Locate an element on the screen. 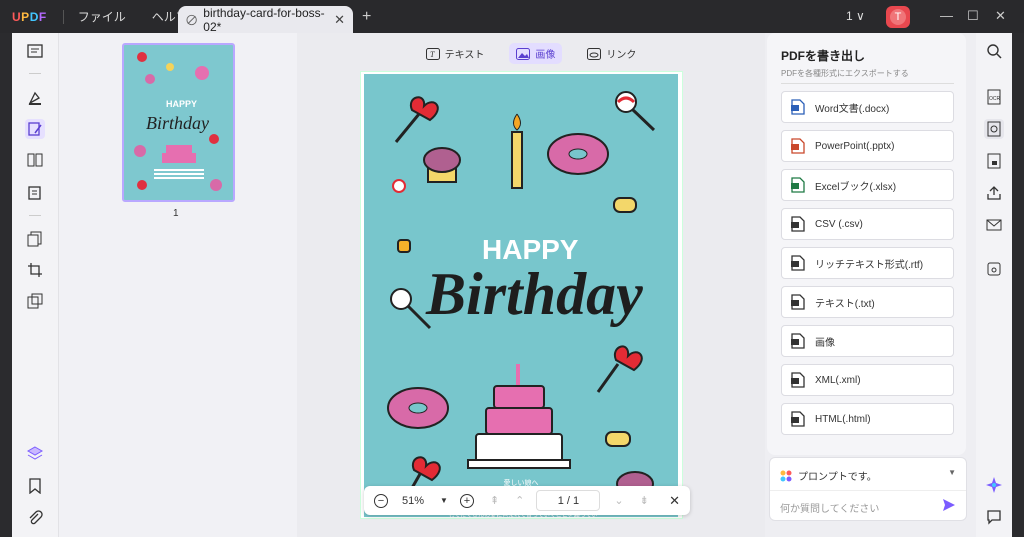  svg-text: OCR is located at coordinates (995, 99).